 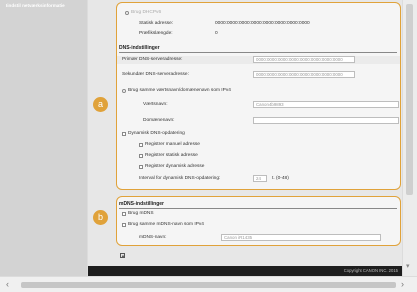 What do you see at coordinates (141, 167) in the screenshot?
I see `register-dynamic-checkbox` at bounding box center [141, 167].